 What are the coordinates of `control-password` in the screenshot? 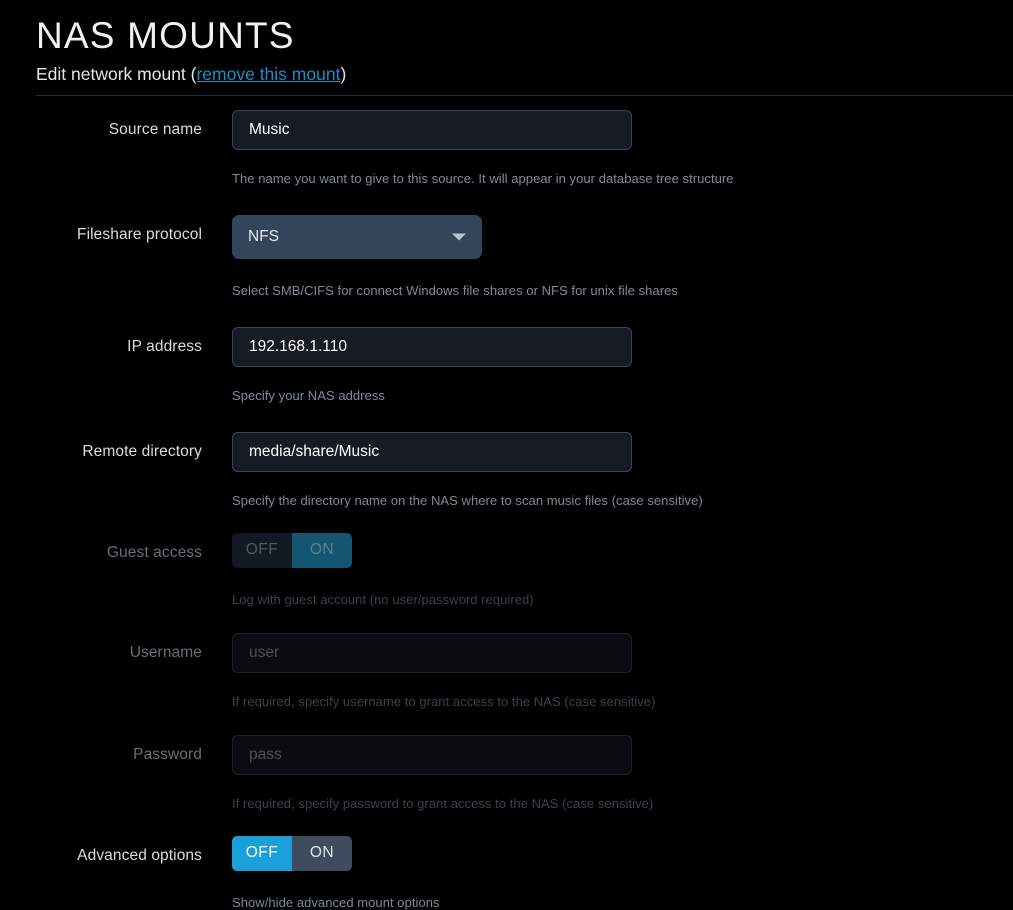 It's located at (607, 754).